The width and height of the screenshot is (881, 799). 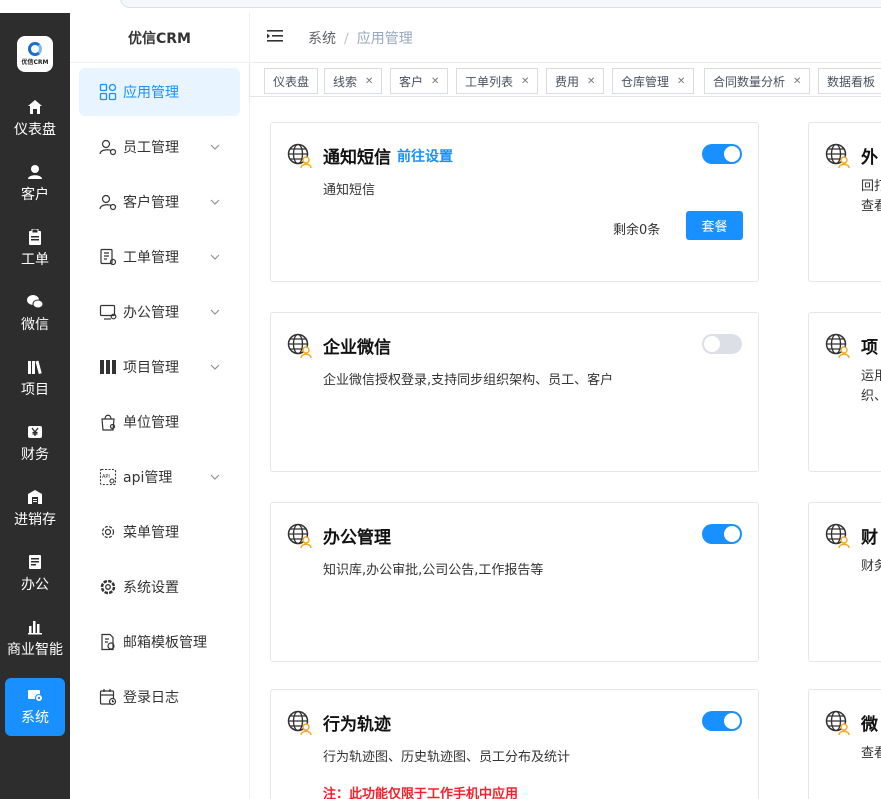 I want to click on app-card-title: 通知短信, so click(x=357, y=158).